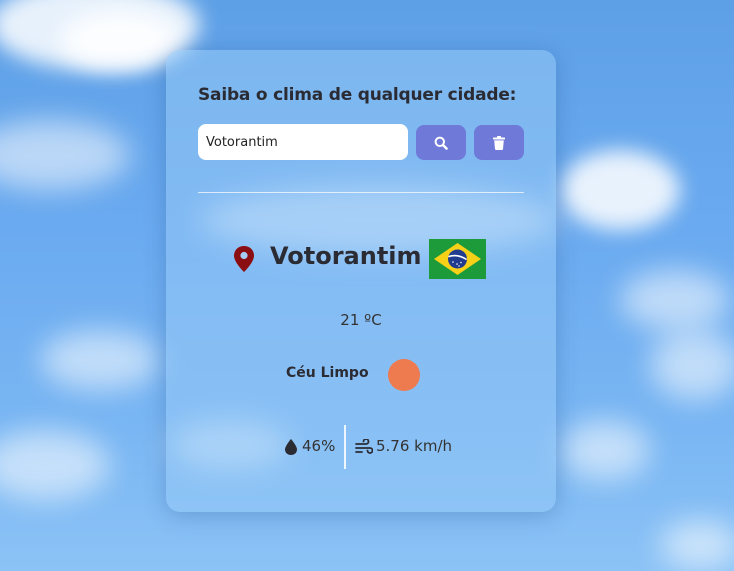 This screenshot has width=734, height=571. I want to click on map-pin-icon, so click(244, 259).